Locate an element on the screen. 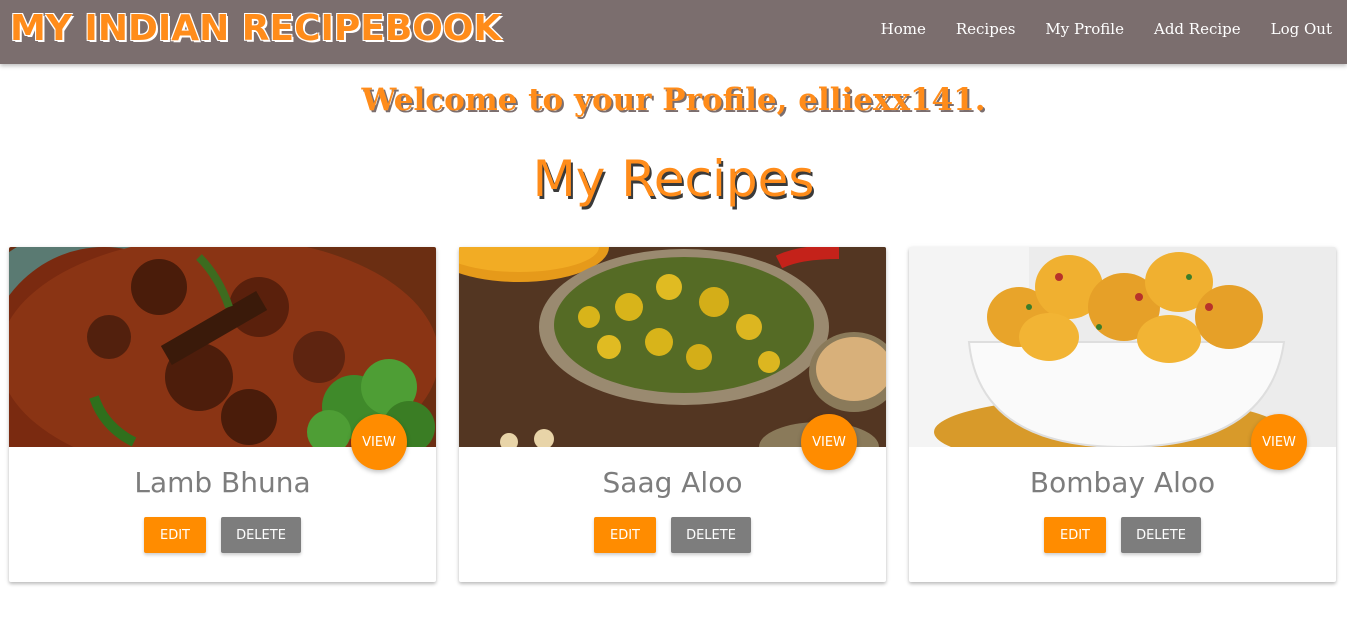  recipe-title: Saag Aloo is located at coordinates (672, 482).